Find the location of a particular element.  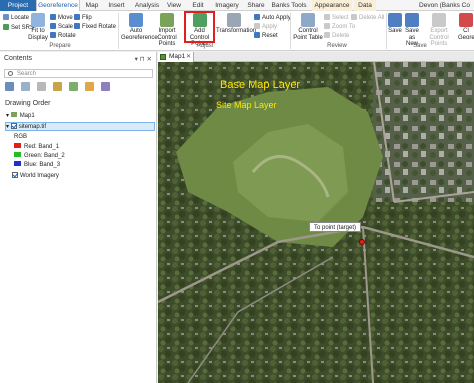

delete-icon is located at coordinates (327, 35).